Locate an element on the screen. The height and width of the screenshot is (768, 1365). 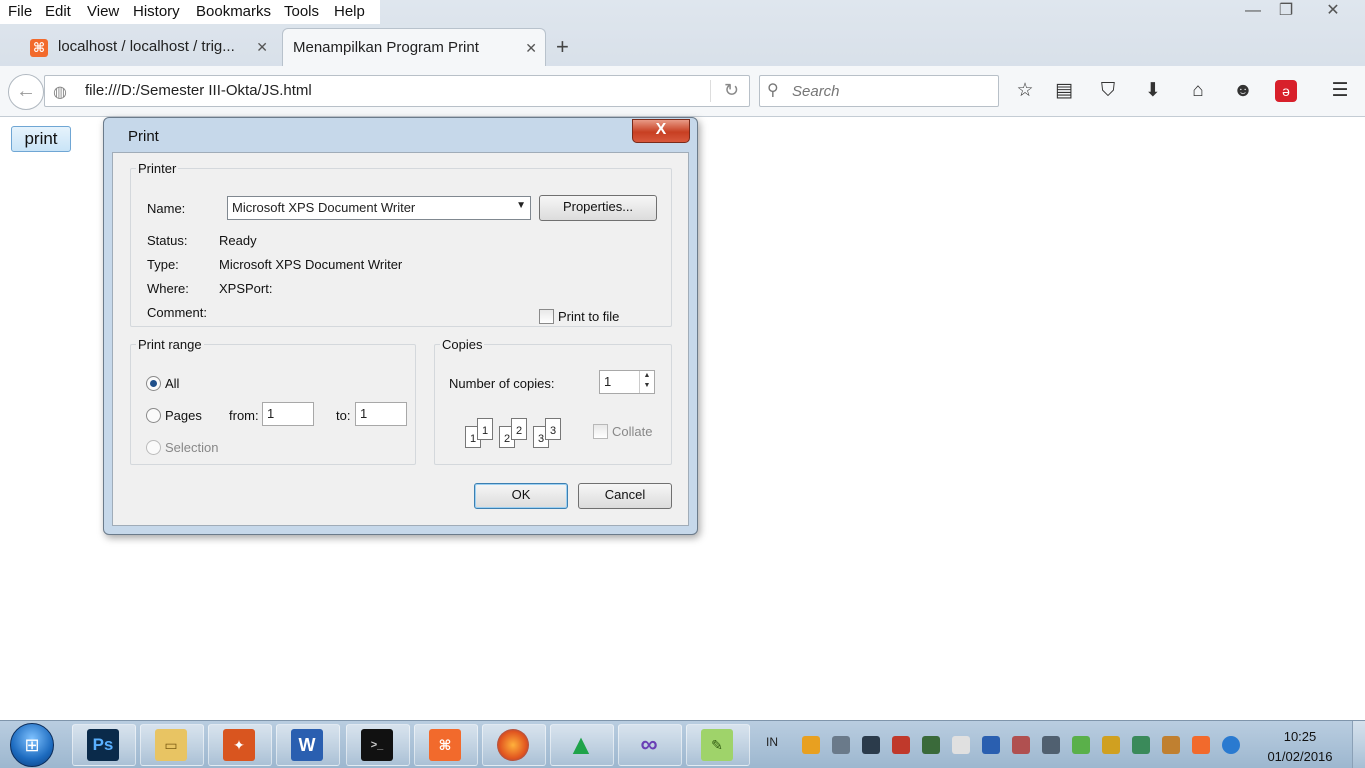
all-label: All is located at coordinates (172, 383).